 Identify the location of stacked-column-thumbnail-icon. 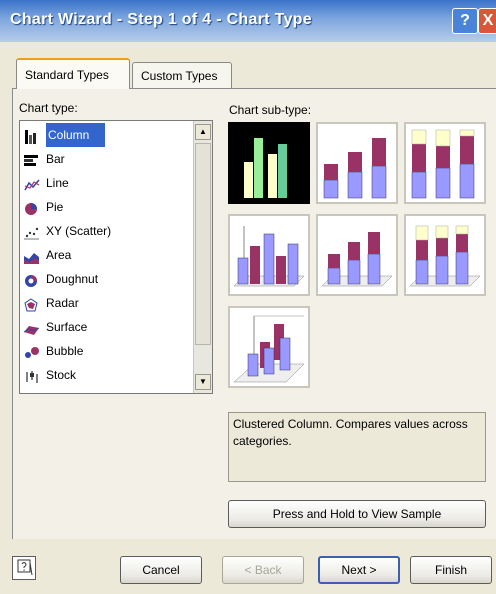
(355, 168).